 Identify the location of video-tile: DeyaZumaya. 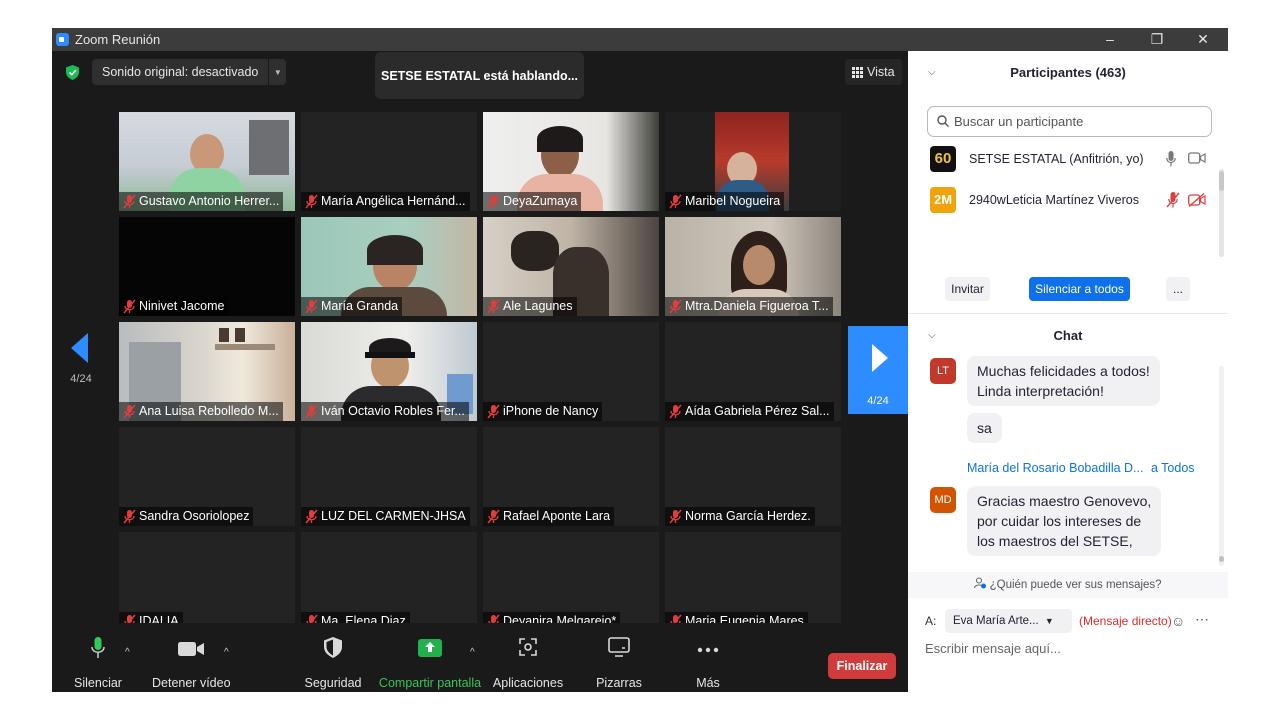
(571, 161).